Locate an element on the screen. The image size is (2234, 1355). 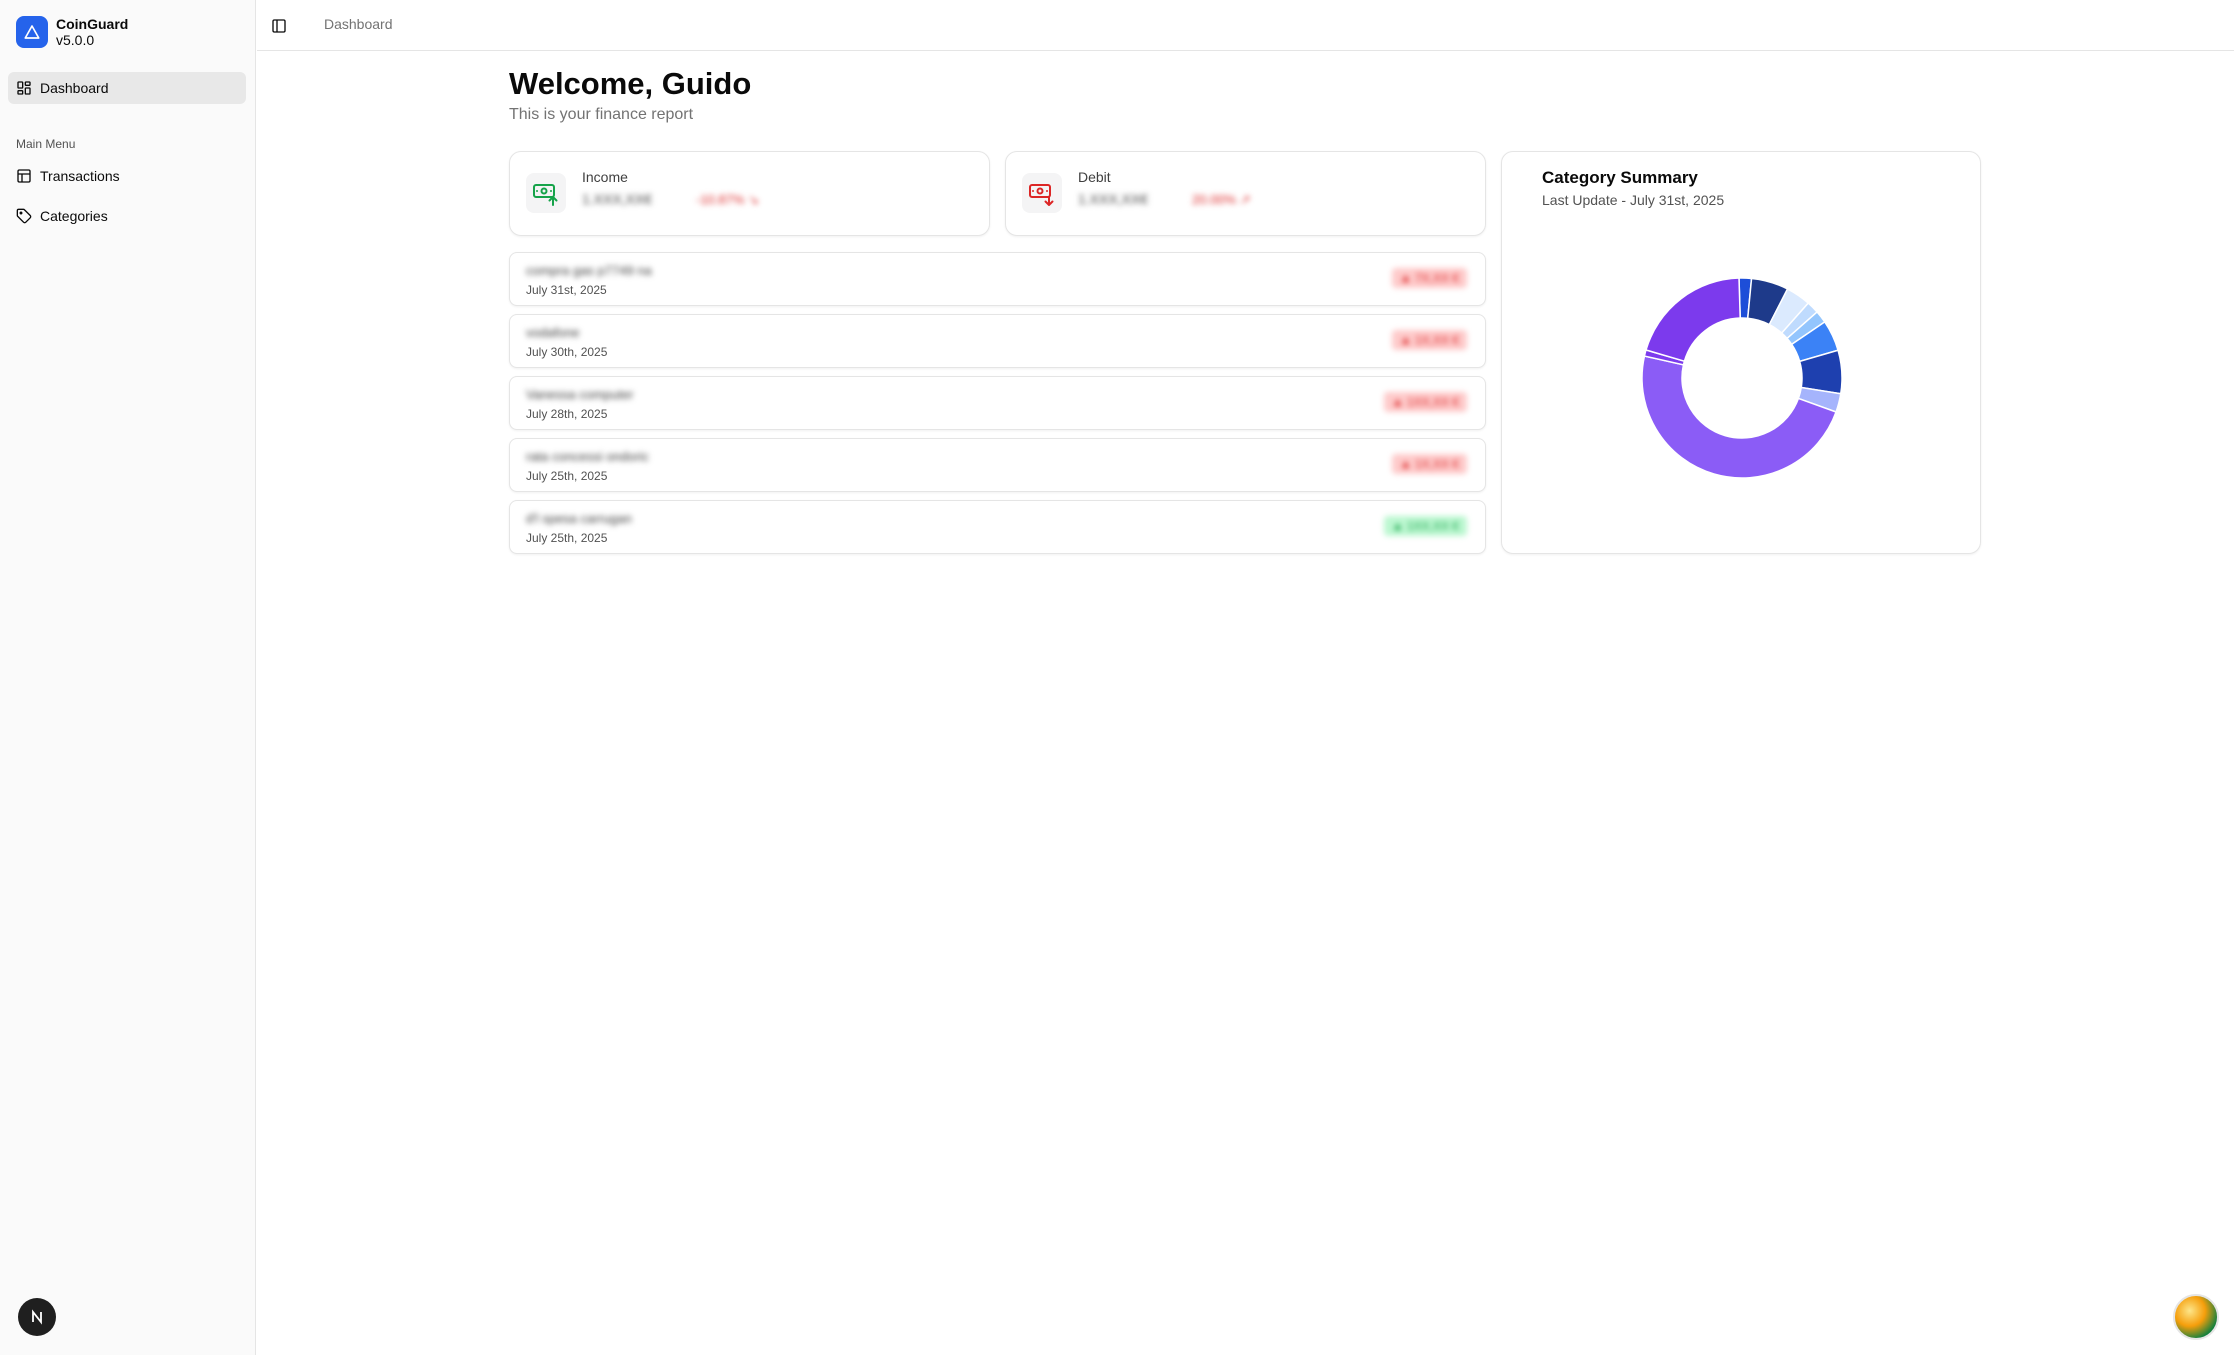
transaction-date: July 31st, 2025 is located at coordinates (566, 290).